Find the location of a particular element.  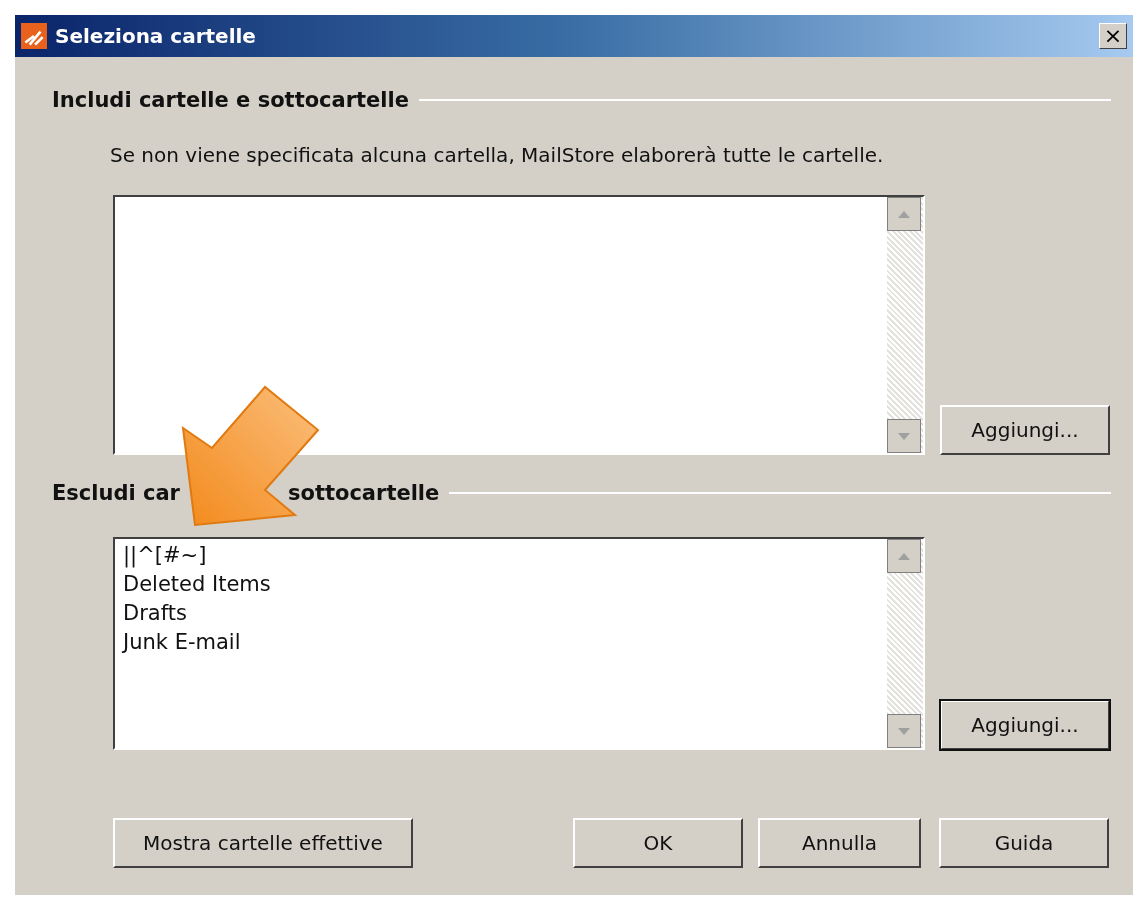

dialog-button: OK is located at coordinates (658, 843).